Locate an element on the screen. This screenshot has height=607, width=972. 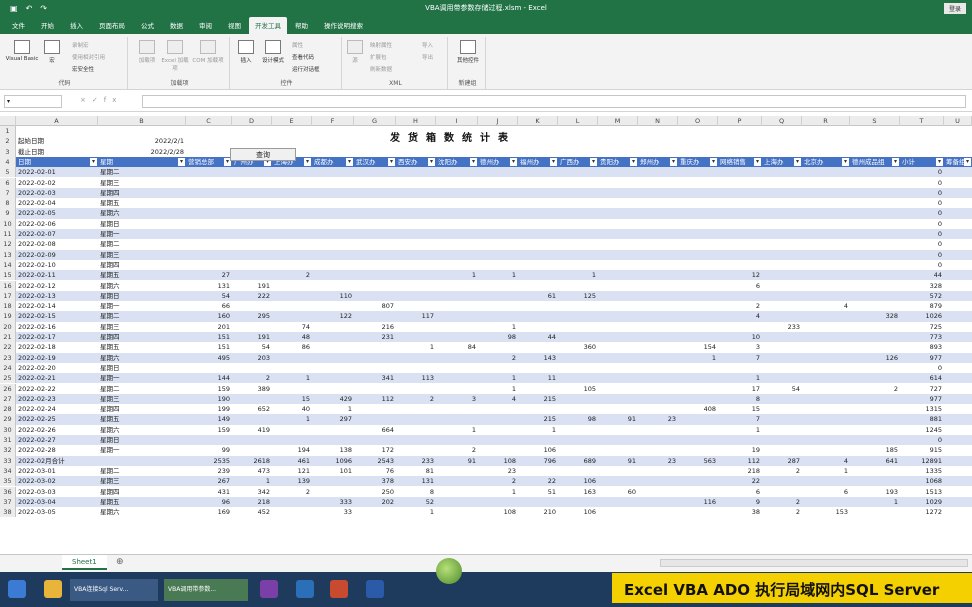
row-number: 10 is located at coordinates (8, 223).